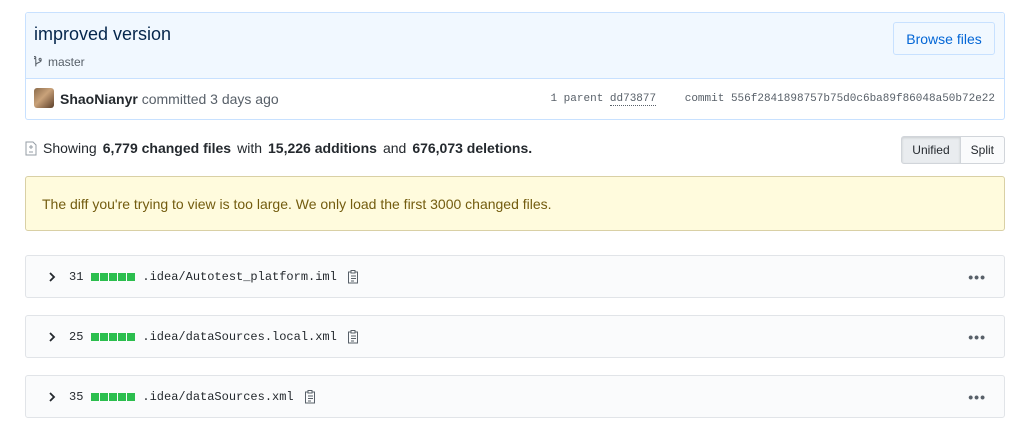  I want to click on summary-and: and, so click(394, 148).